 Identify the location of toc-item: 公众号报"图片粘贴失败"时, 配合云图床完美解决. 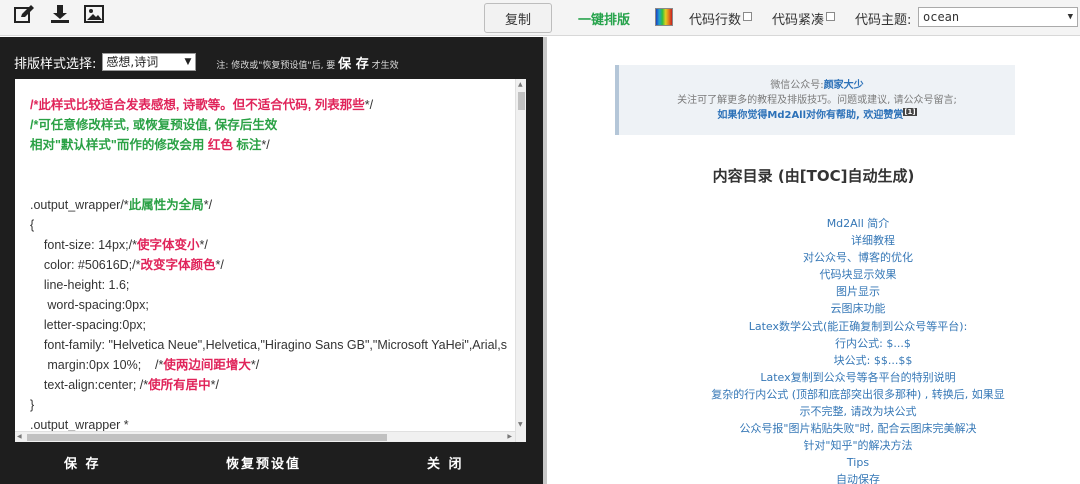
(858, 428).